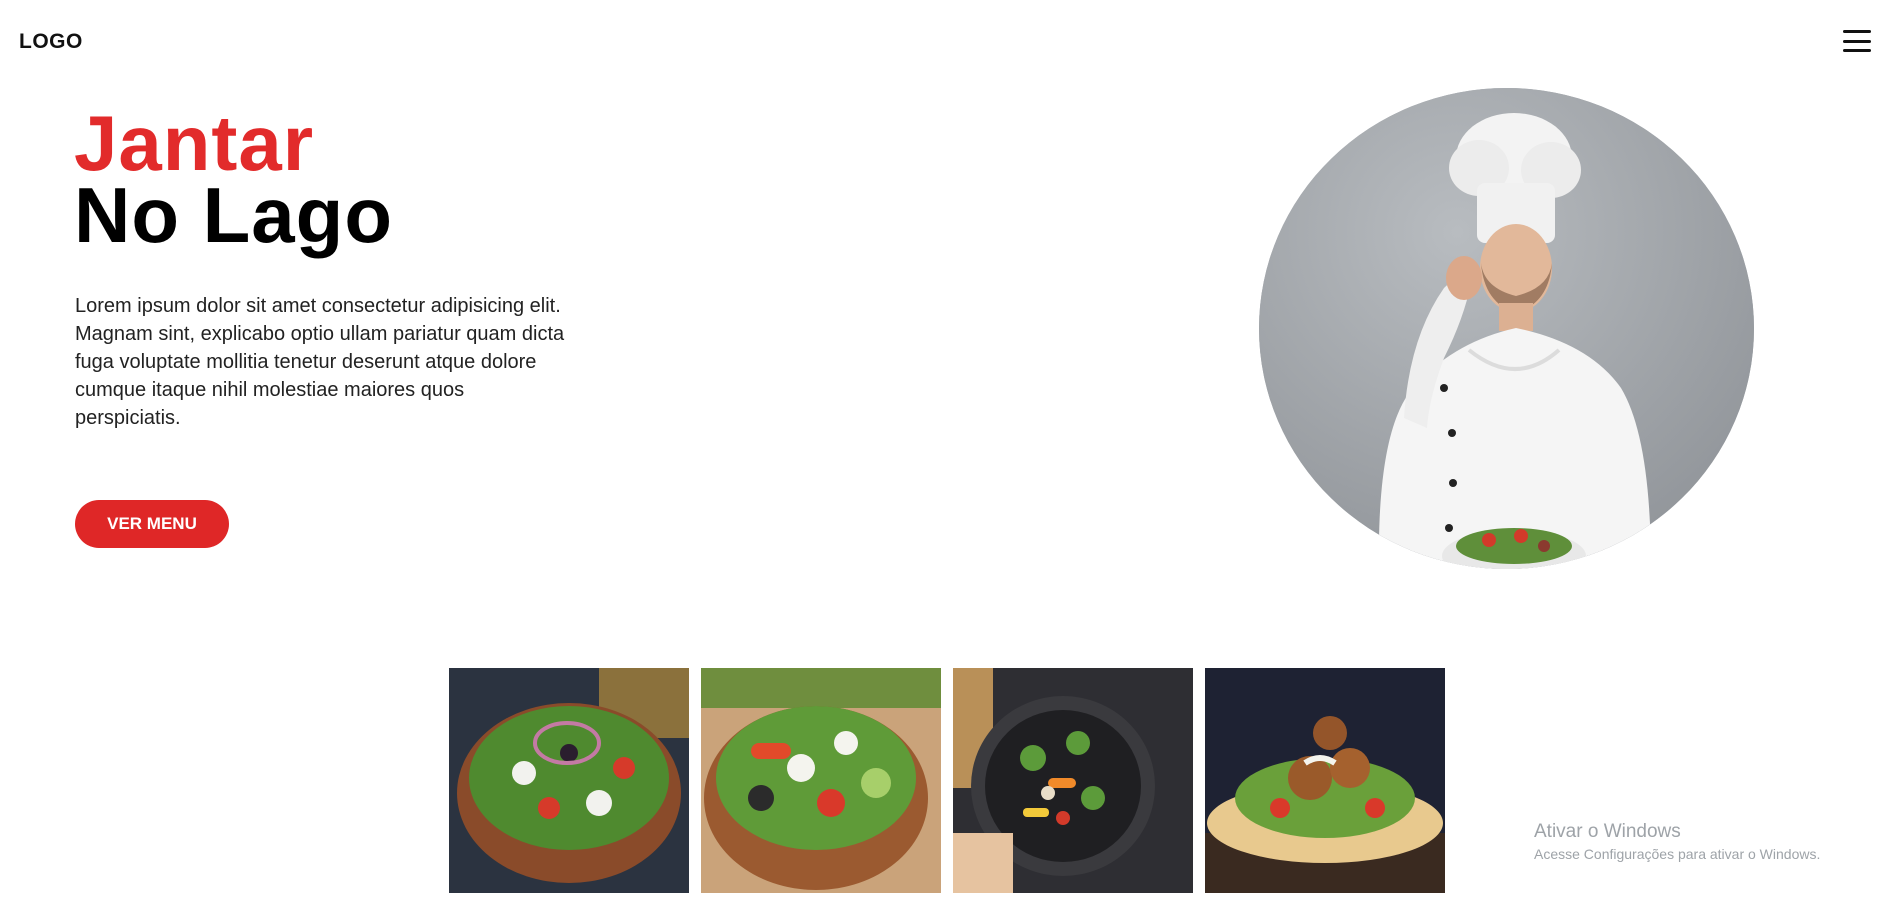 The height and width of the screenshot is (906, 1892). I want to click on ver-menu-button: VER MENU, so click(152, 524).